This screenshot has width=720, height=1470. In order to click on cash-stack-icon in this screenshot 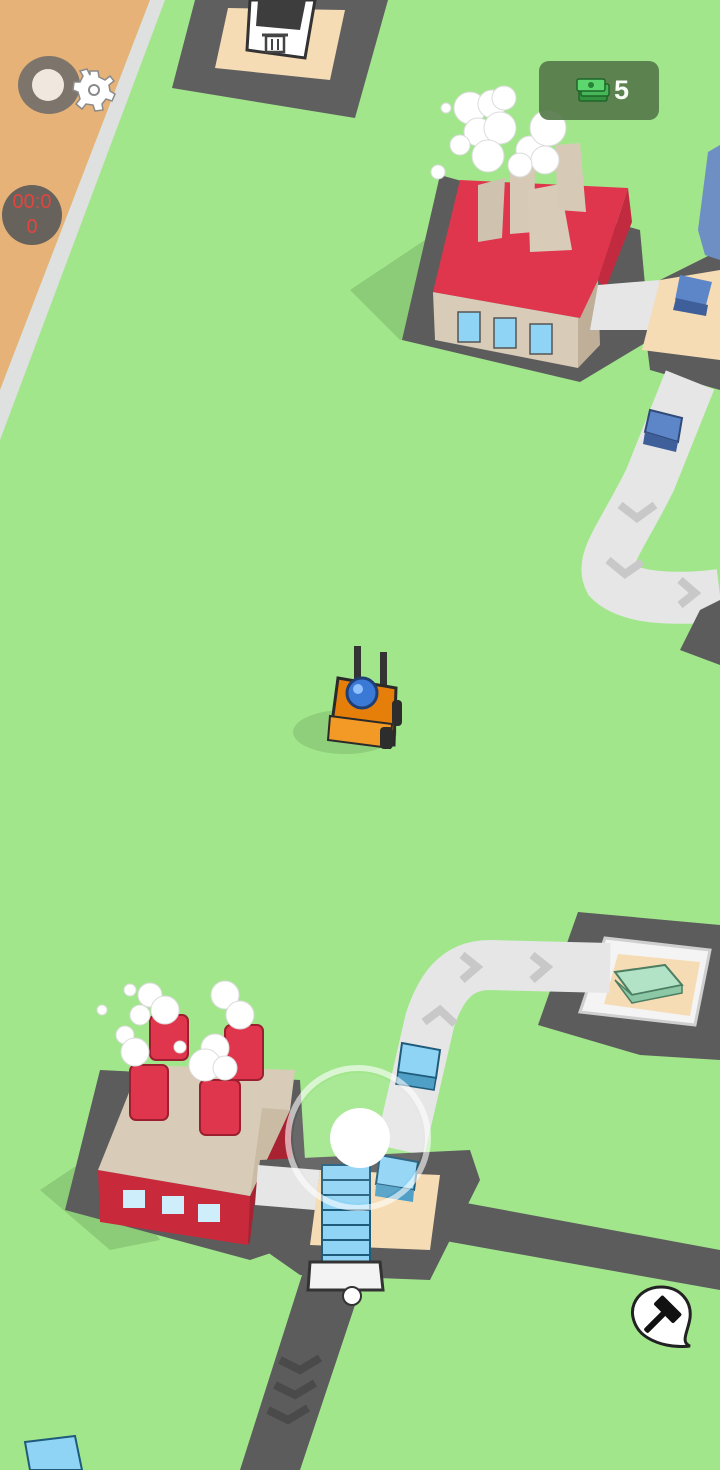, I will do `click(593, 90)`.